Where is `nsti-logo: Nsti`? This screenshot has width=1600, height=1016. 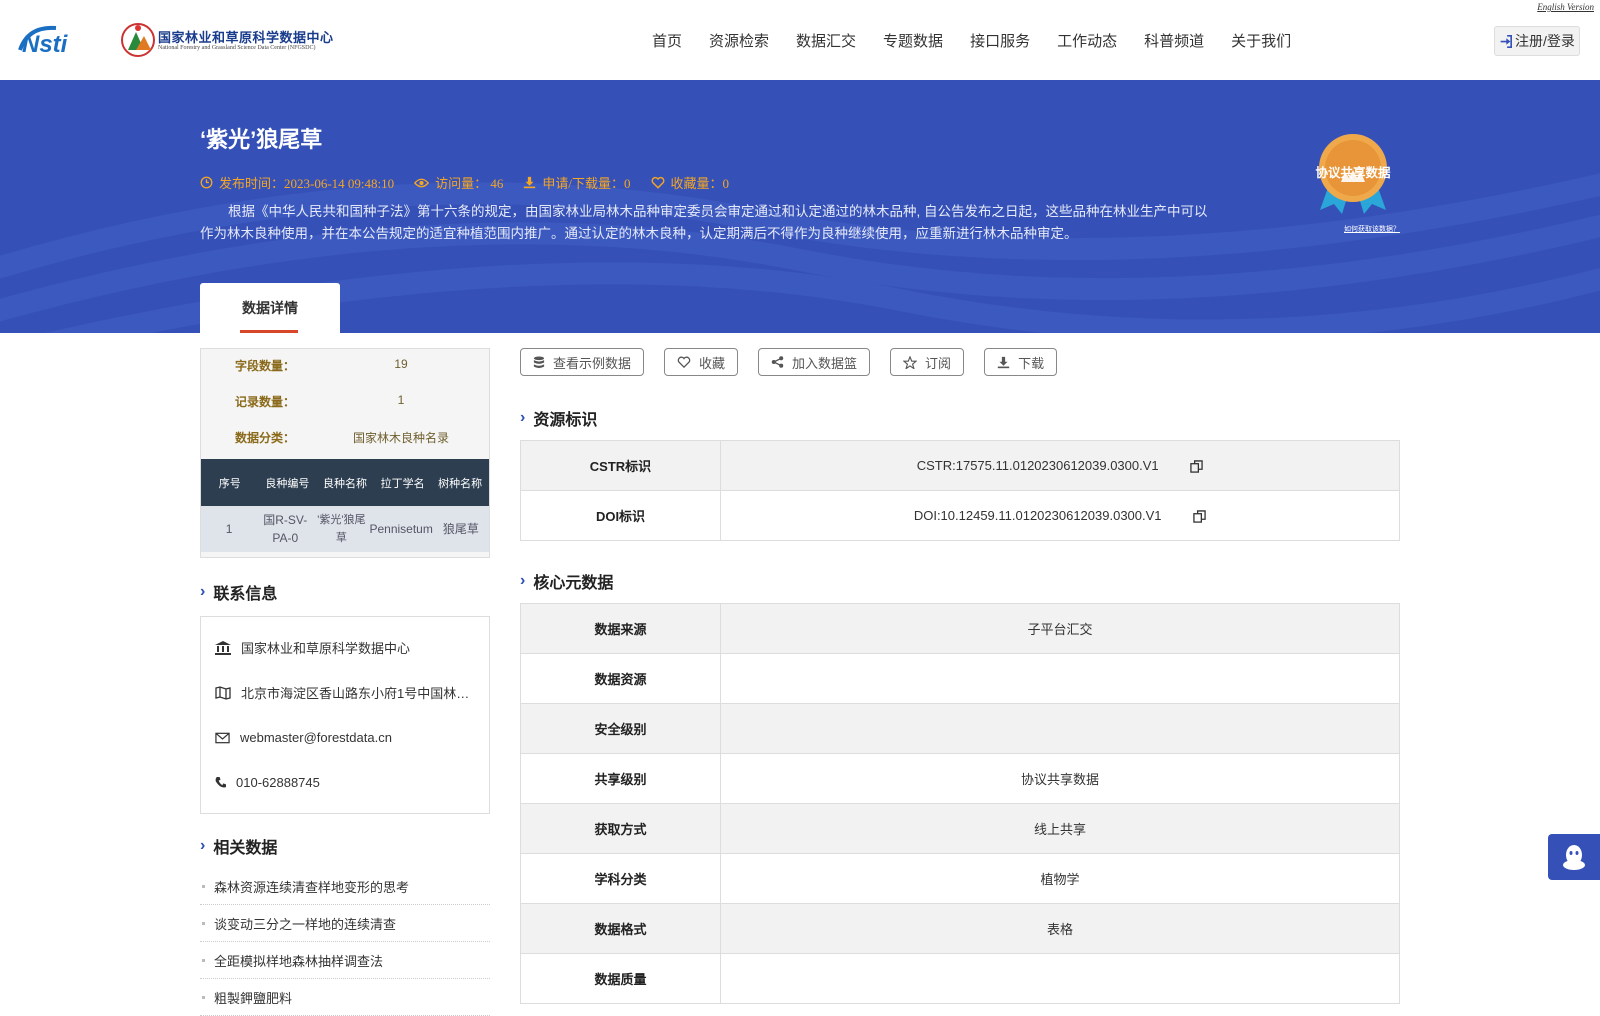
nsti-logo: Nsti is located at coordinates (58, 39).